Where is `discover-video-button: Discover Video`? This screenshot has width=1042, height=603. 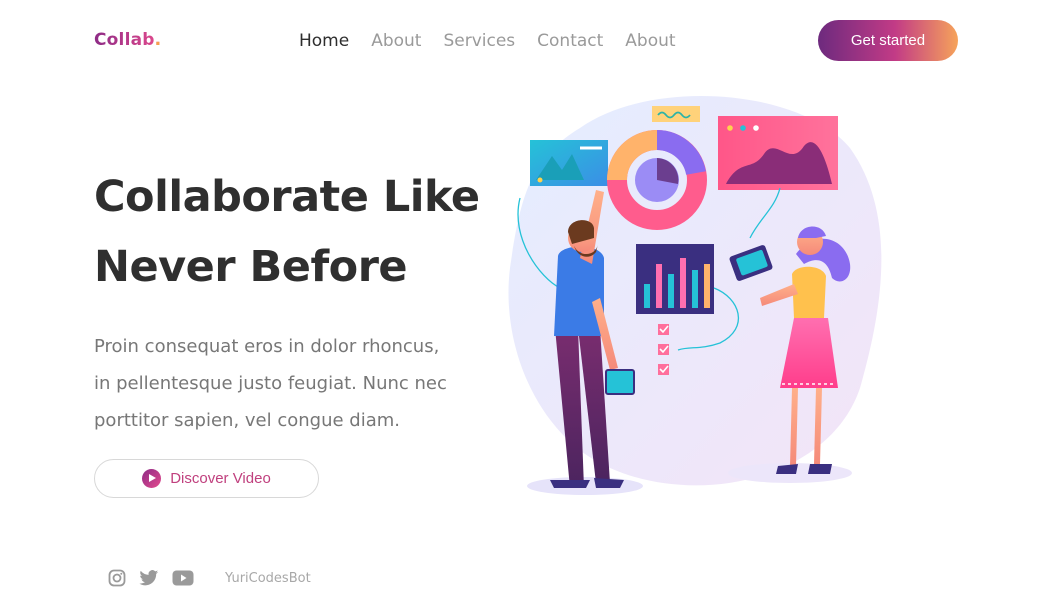
discover-video-button: Discover Video is located at coordinates (206, 478).